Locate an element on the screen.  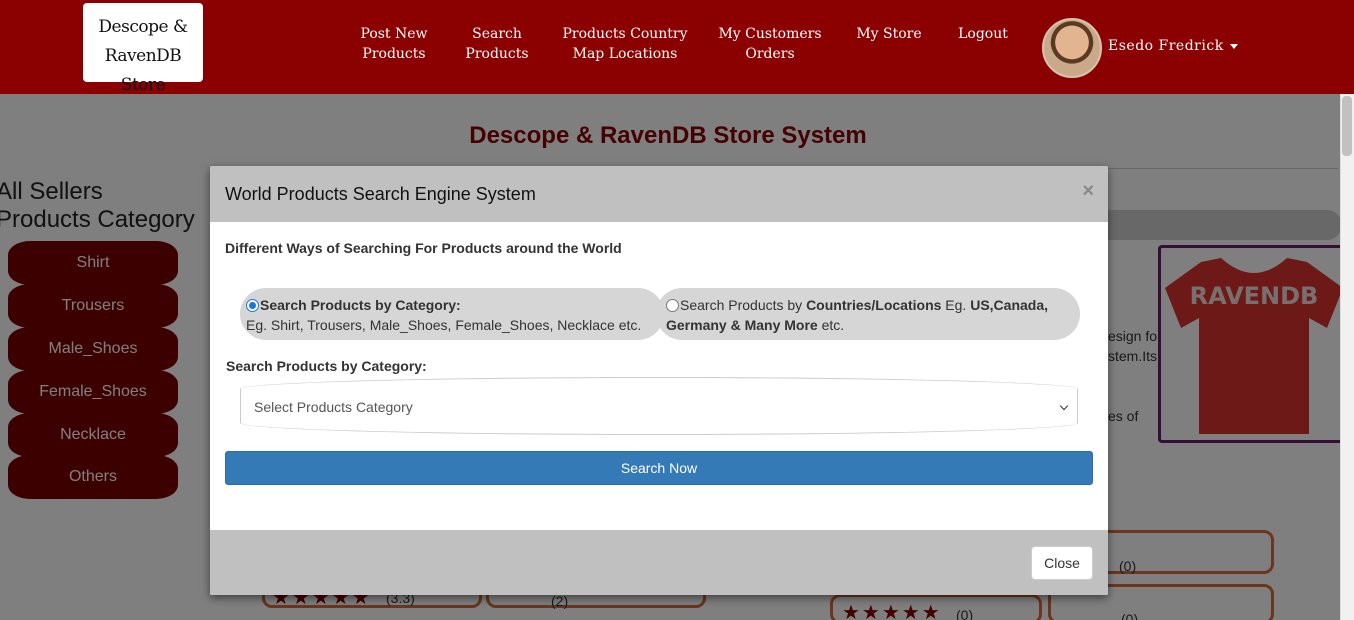
nav-label-line1: My Store is located at coordinates (889, 34).